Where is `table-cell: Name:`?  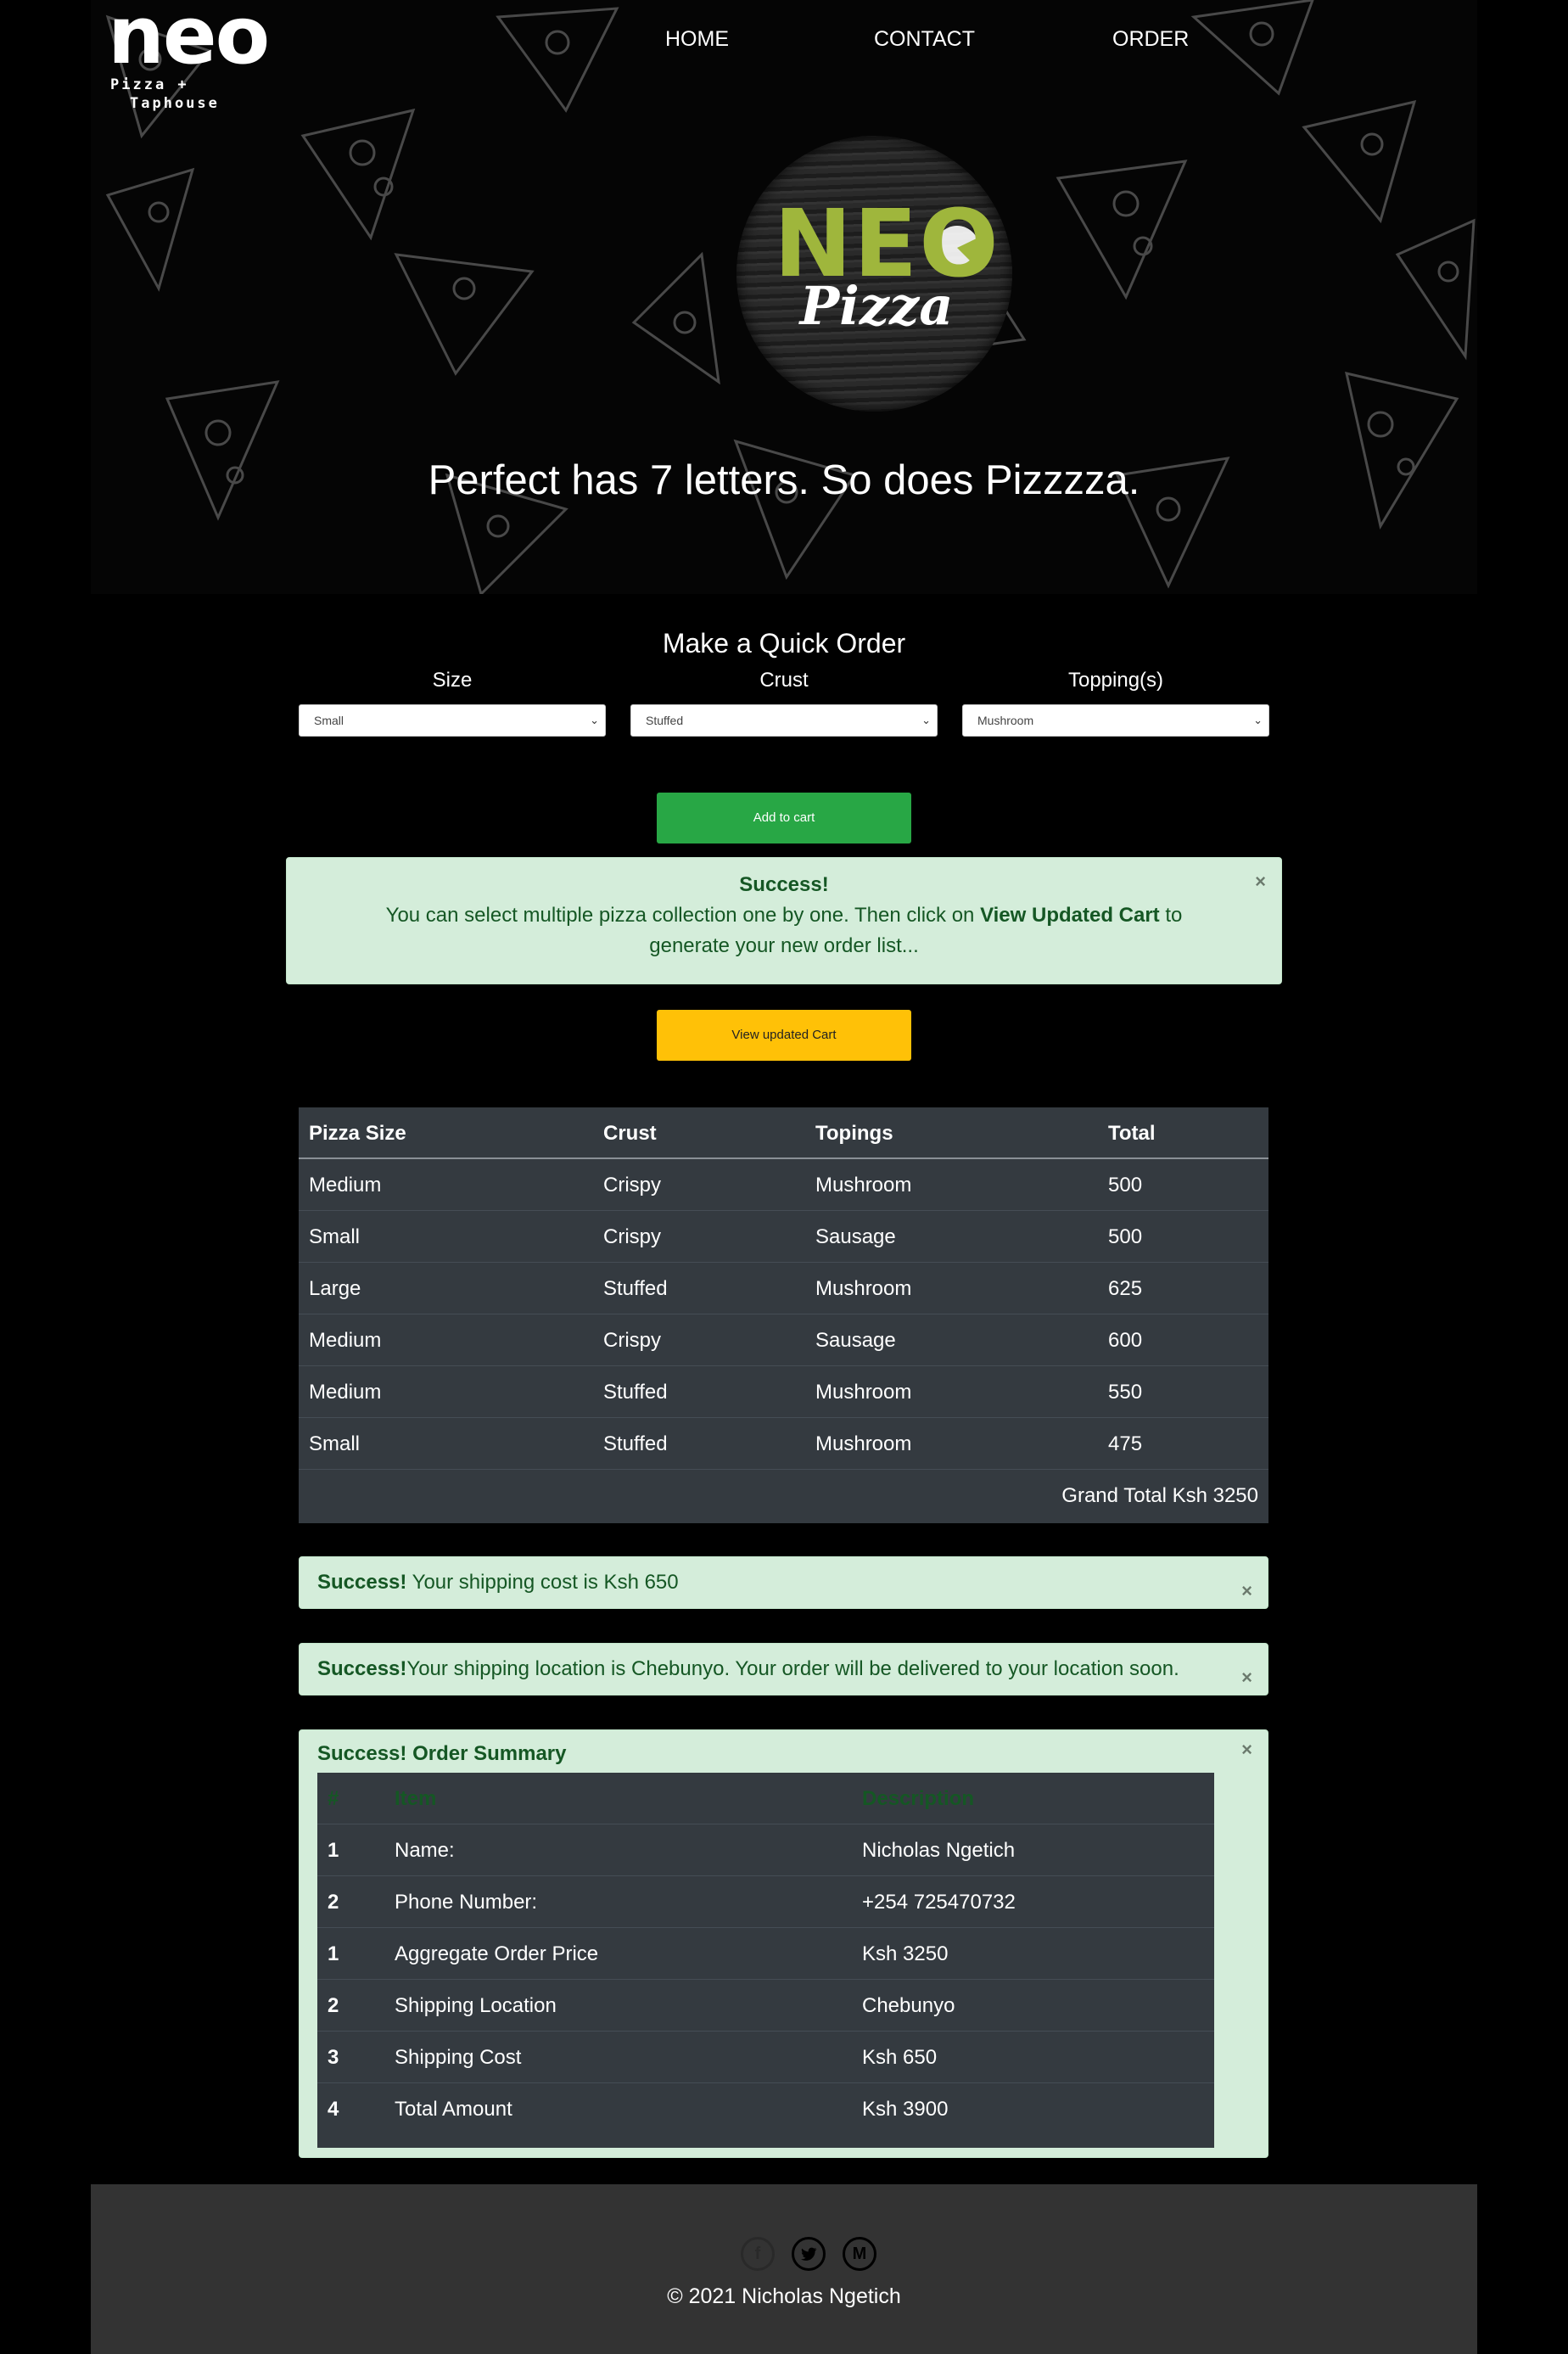
table-cell: Name: is located at coordinates (425, 1850).